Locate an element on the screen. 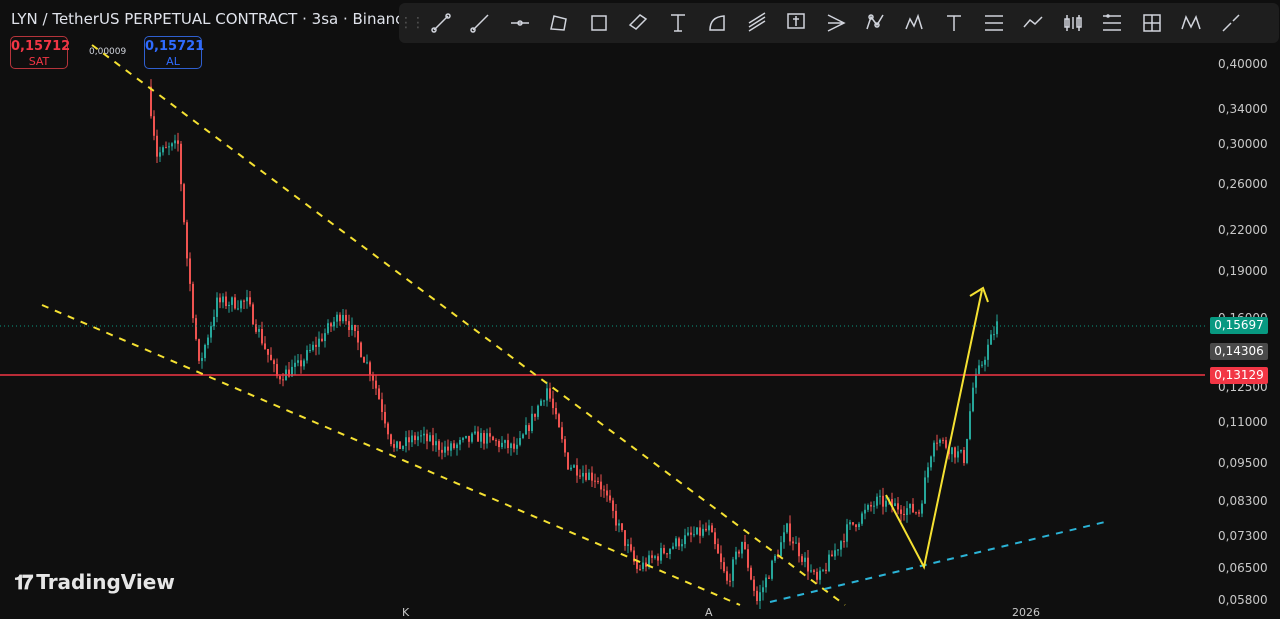 This screenshot has width=1280, height=619. xabcd-pattern-icon is located at coordinates (876, 23).